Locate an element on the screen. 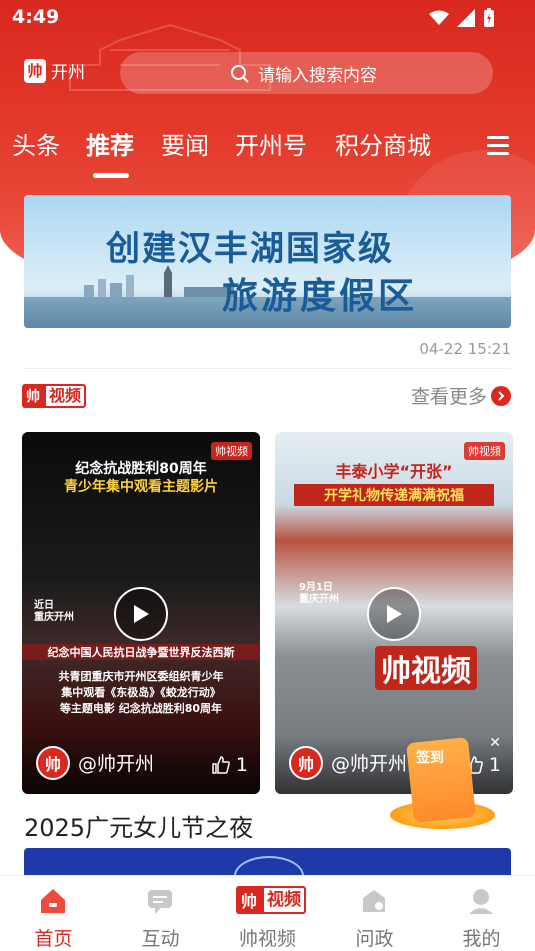 This screenshot has height=951, width=535. nav-gov: 问政 is located at coordinates (374, 913).